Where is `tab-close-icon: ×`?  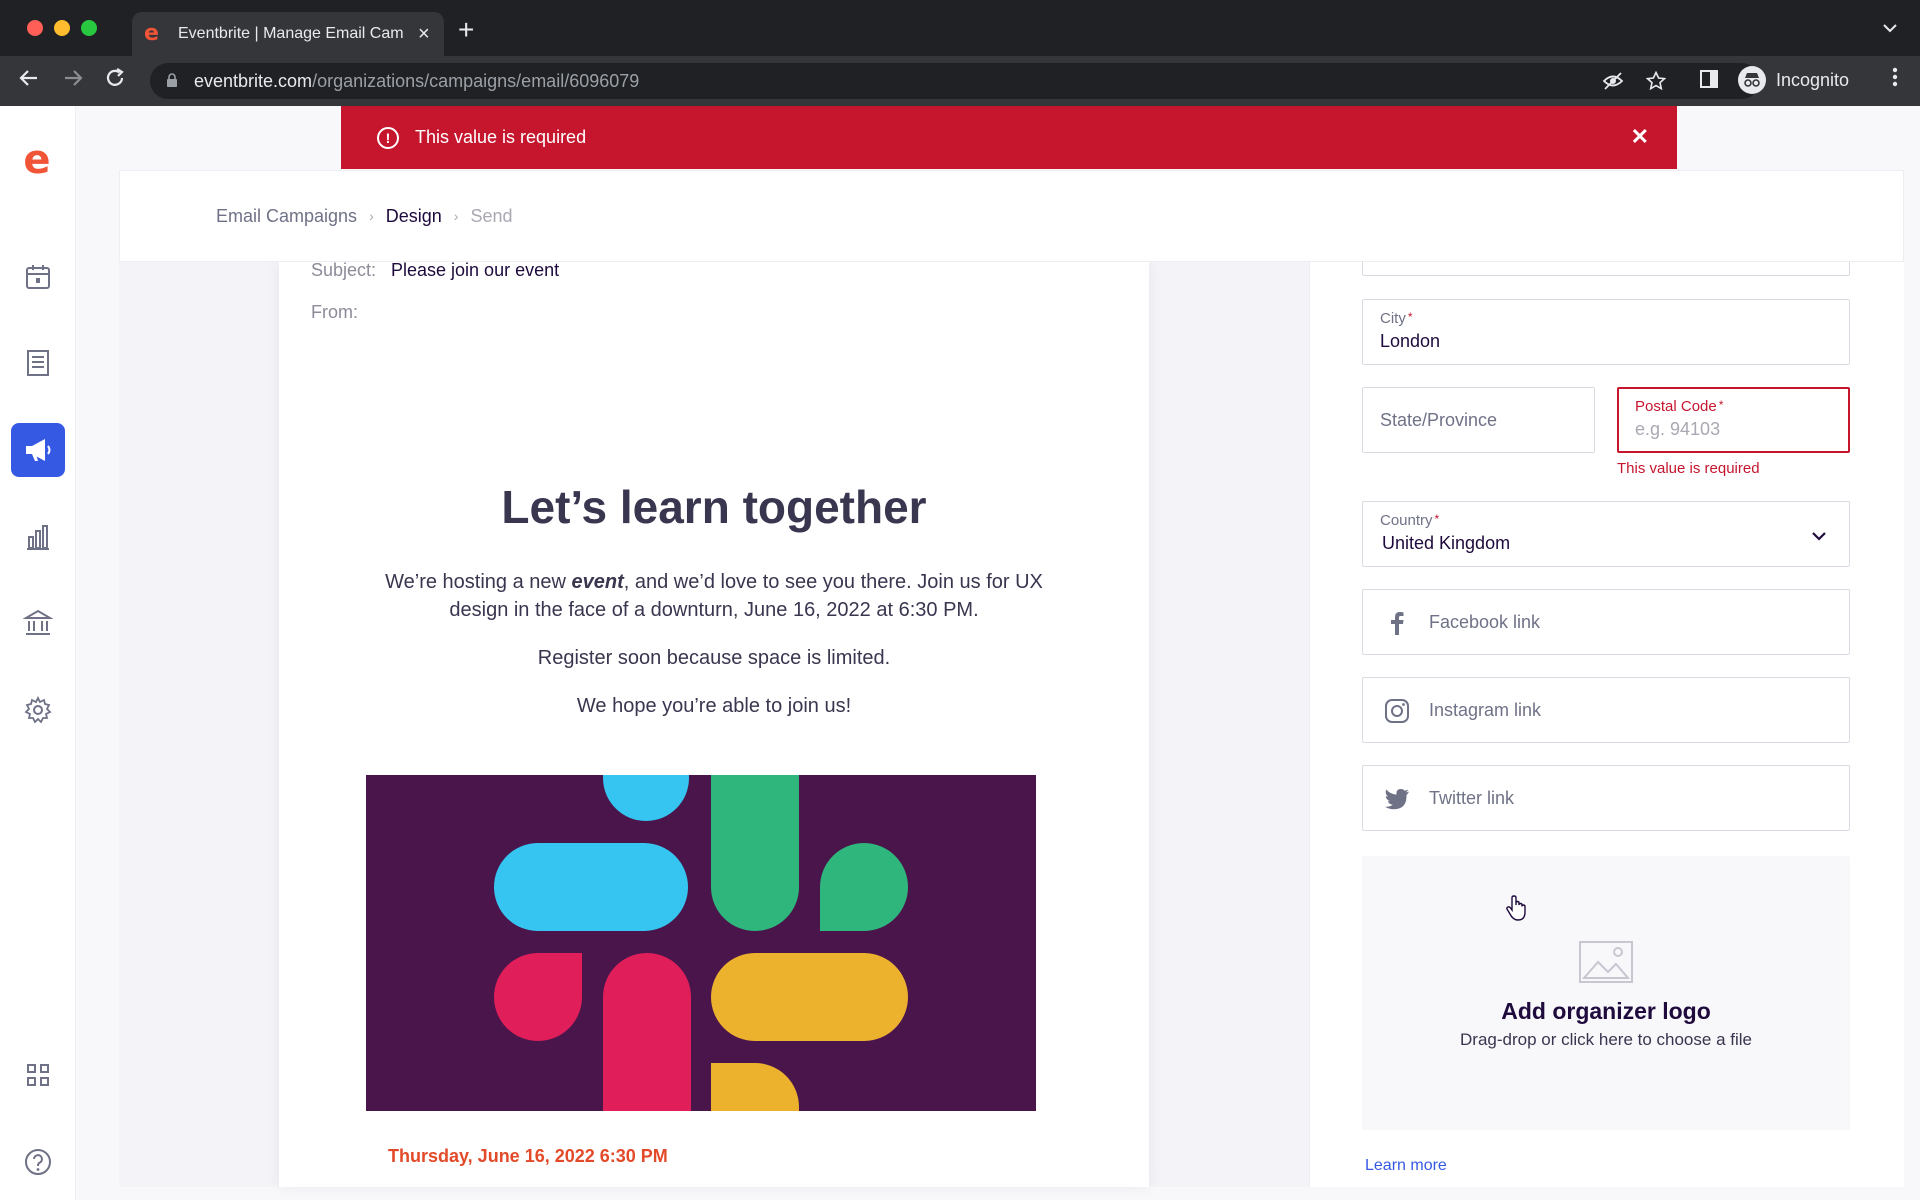 tab-close-icon: × is located at coordinates (424, 34).